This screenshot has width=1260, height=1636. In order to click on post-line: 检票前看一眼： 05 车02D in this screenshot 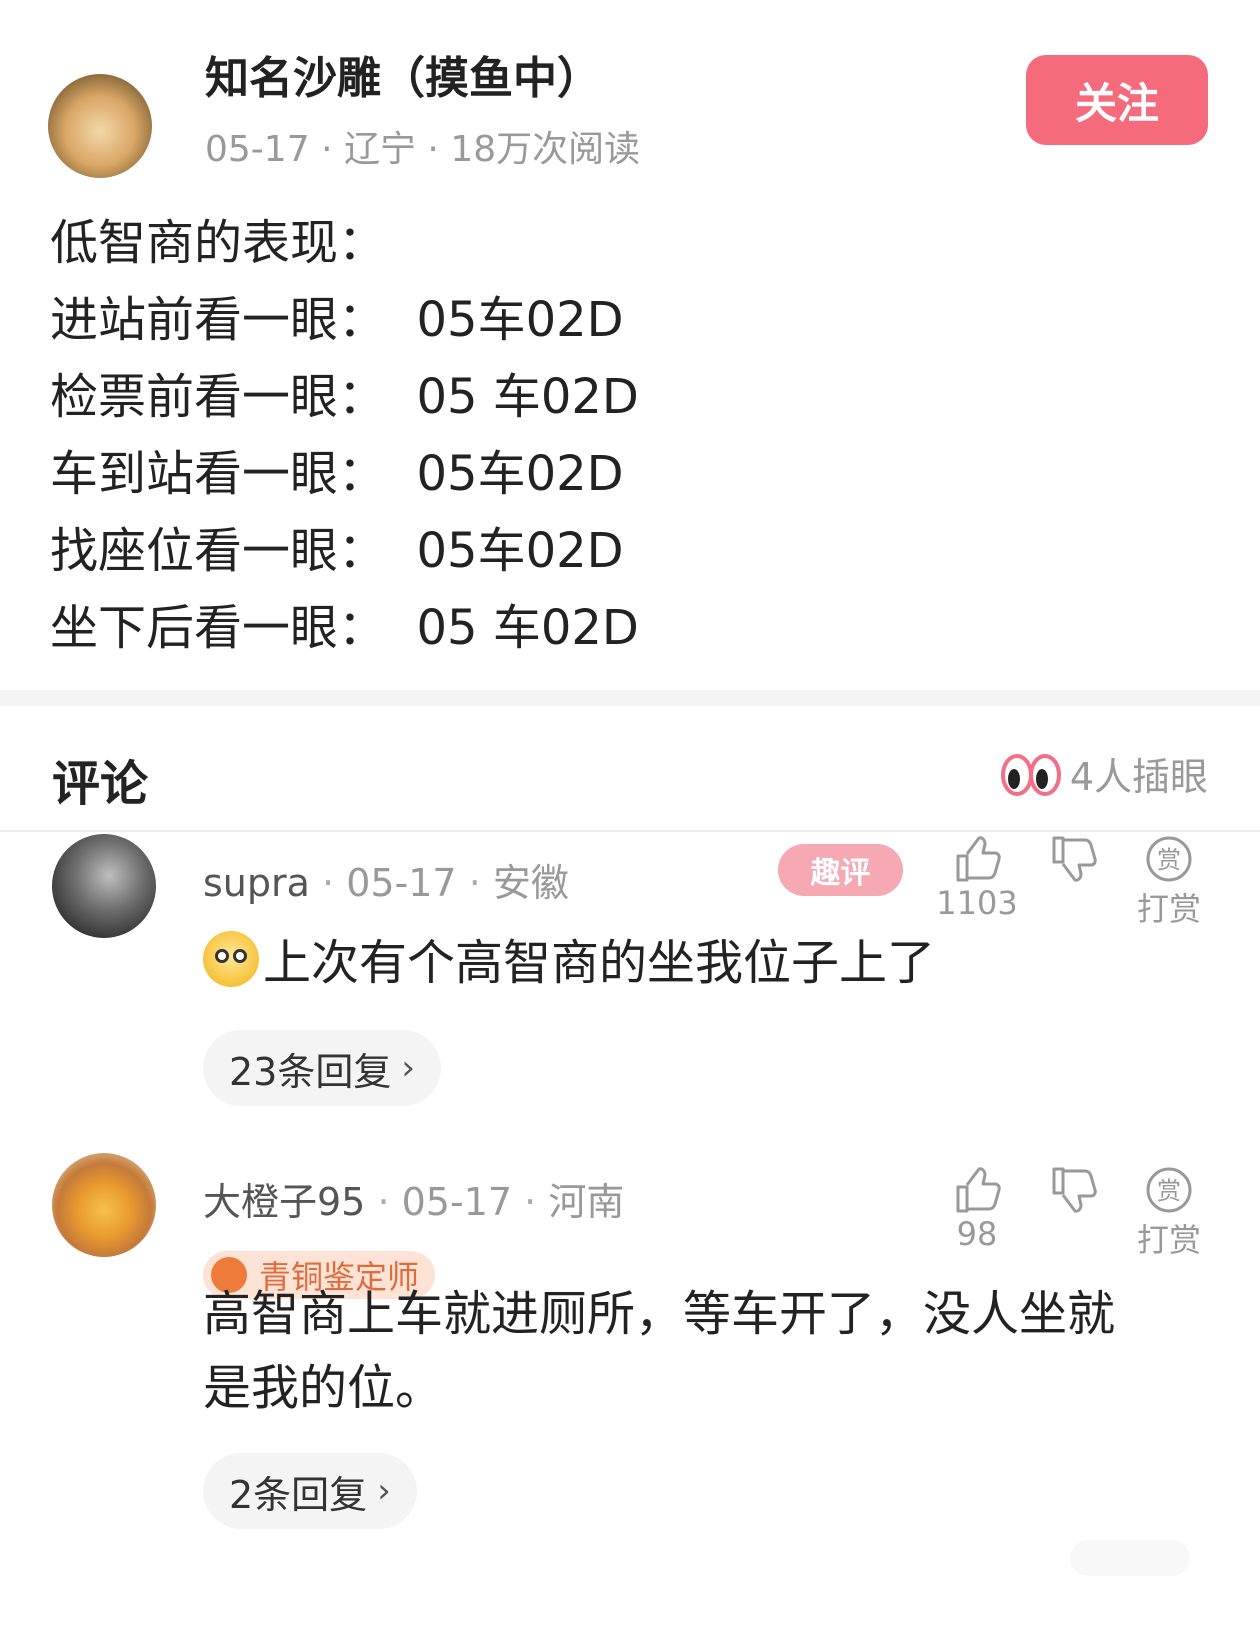, I will do `click(344, 397)`.